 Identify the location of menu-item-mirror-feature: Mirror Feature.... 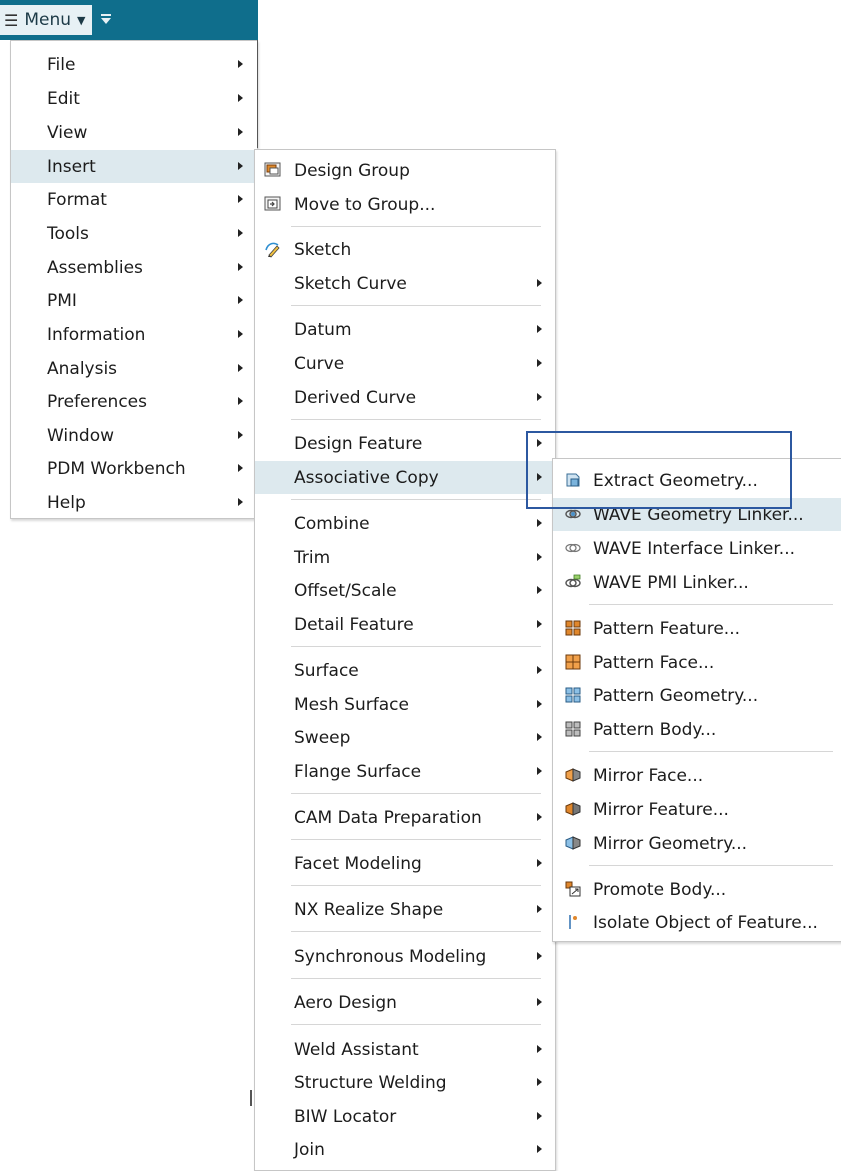
(697, 809).